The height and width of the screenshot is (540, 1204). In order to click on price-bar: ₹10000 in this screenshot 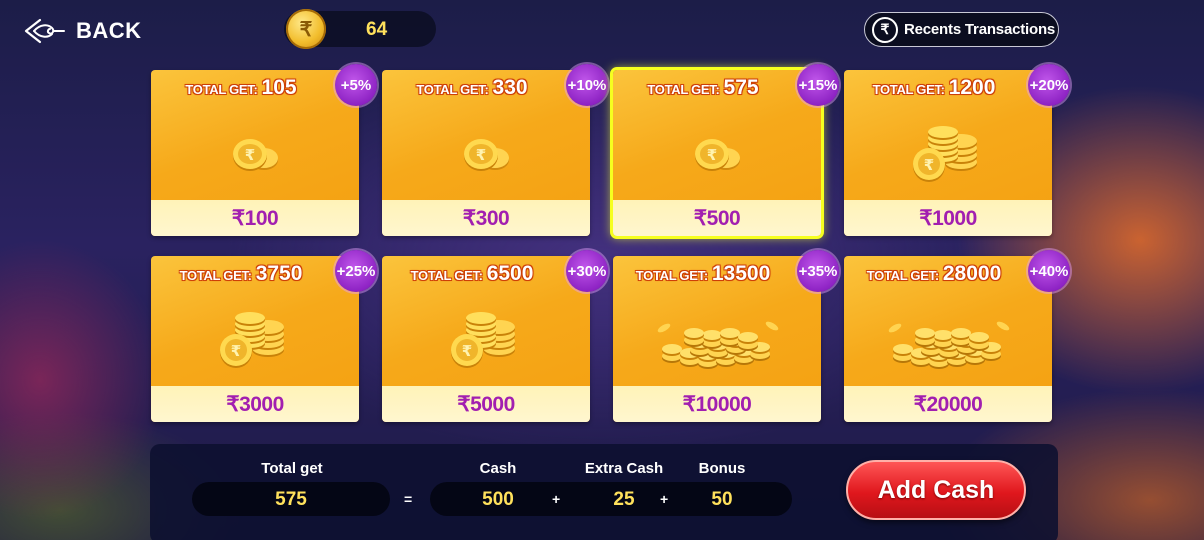, I will do `click(717, 404)`.